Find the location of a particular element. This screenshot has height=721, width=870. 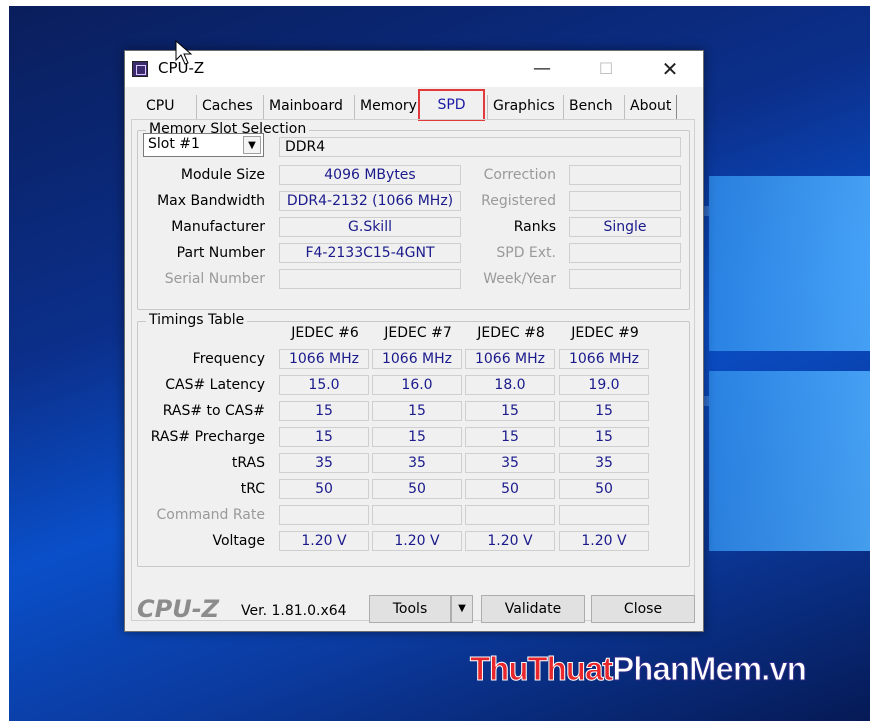

ranks-label: Ranks is located at coordinates (534, 227).